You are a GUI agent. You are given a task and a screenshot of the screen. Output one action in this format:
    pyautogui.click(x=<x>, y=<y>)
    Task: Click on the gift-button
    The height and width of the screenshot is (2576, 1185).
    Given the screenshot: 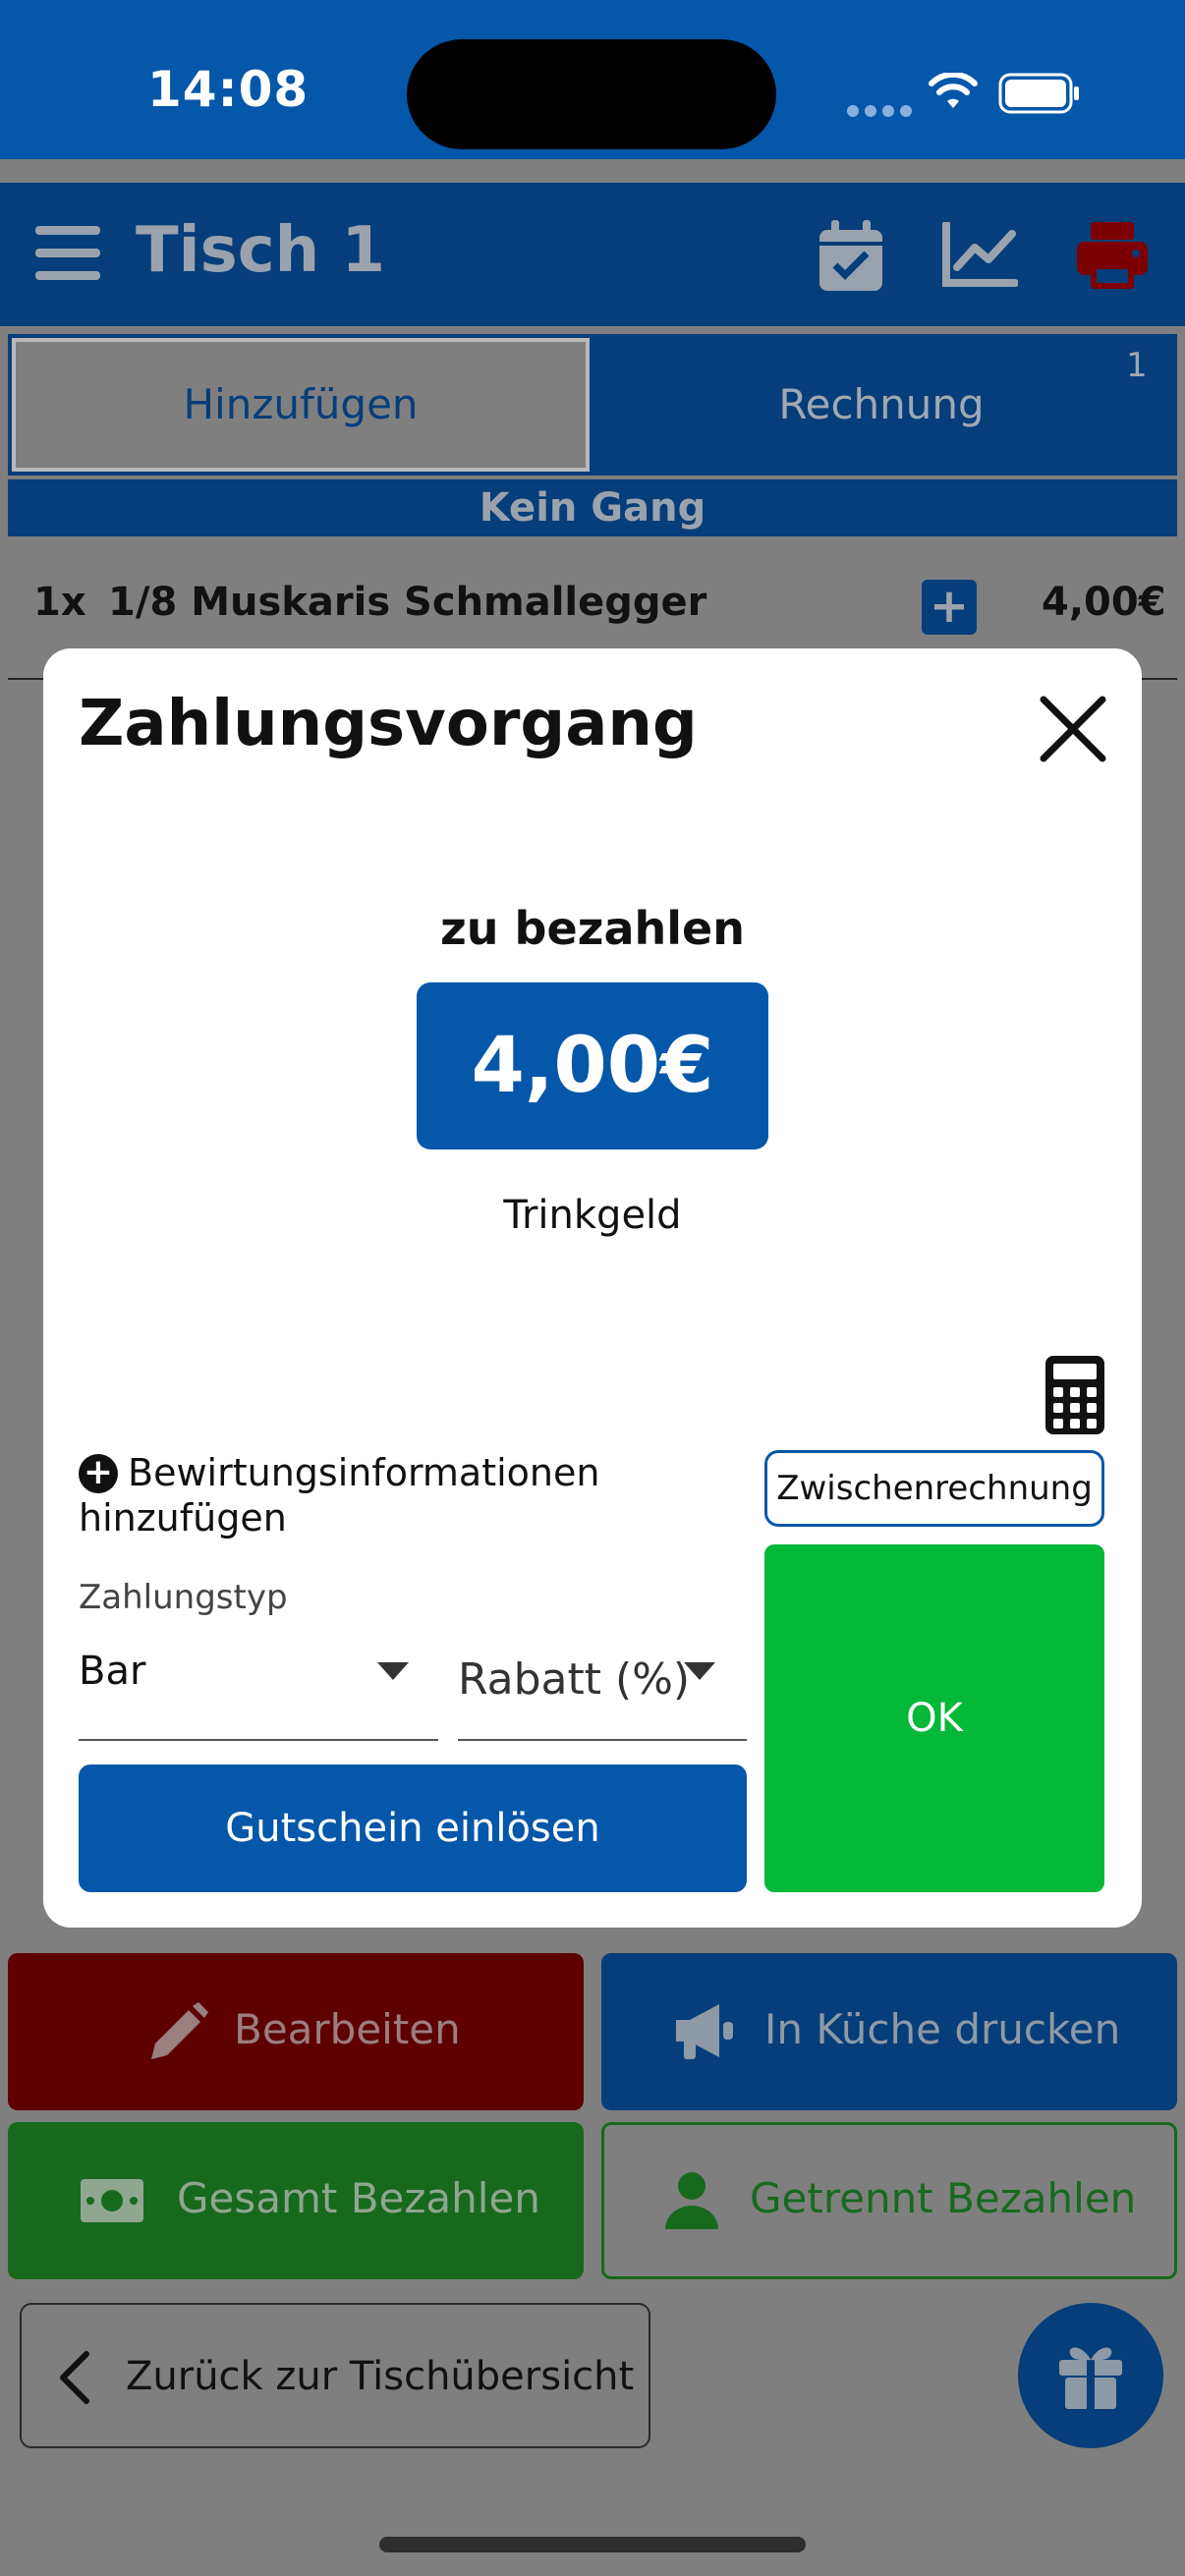 What is the action you would take?
    pyautogui.click(x=1091, y=2375)
    